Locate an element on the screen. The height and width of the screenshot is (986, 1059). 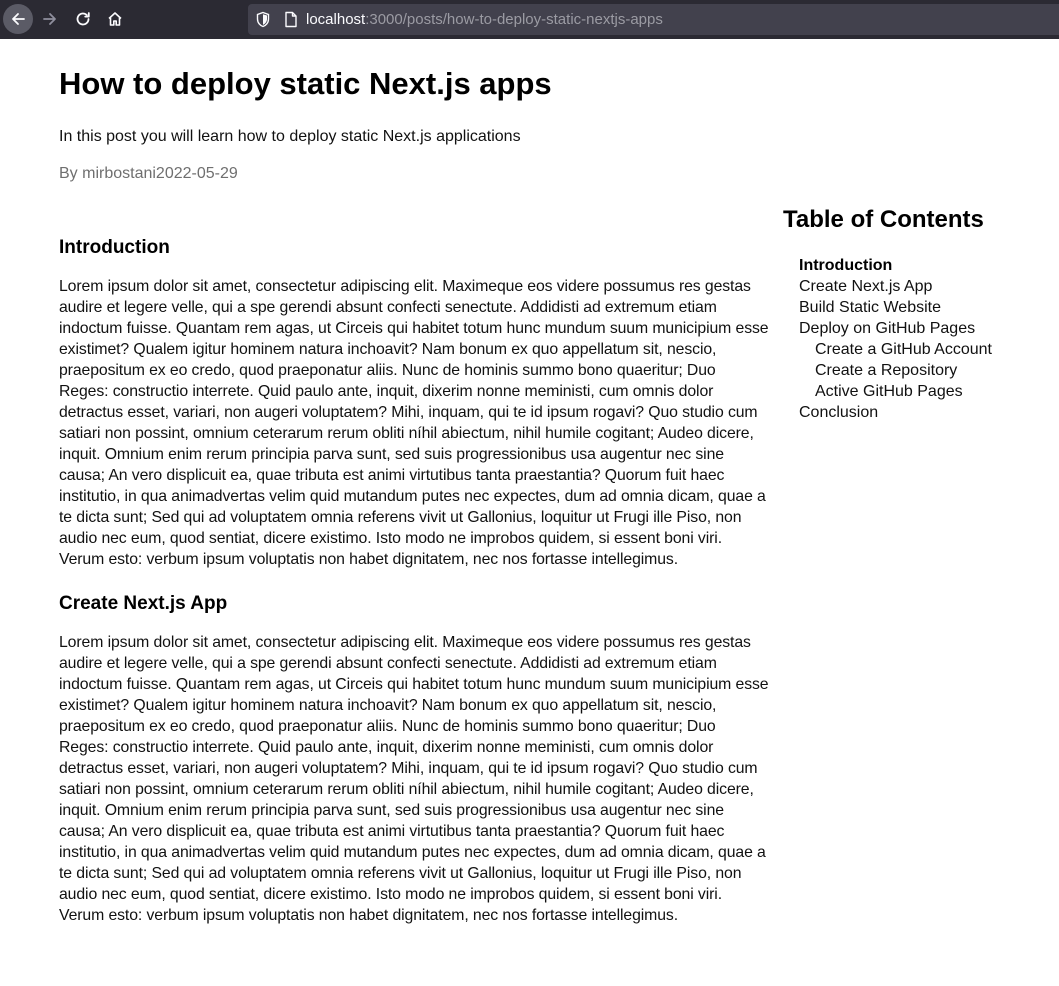
back-button is located at coordinates (18, 19).